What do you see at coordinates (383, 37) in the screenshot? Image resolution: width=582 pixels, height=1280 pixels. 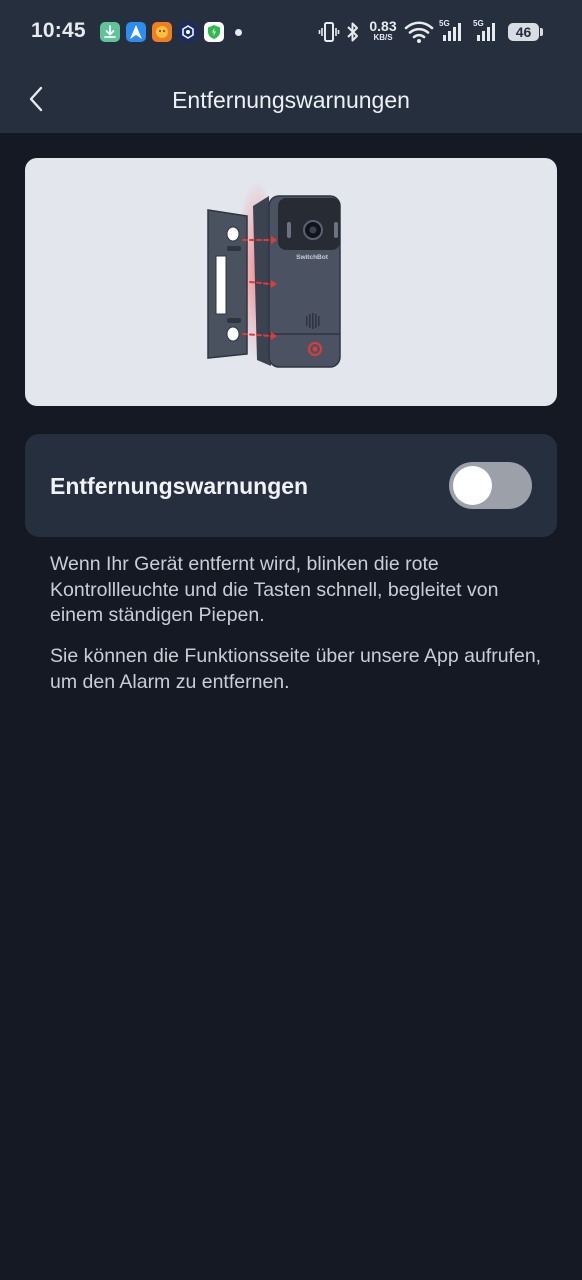 I see `network-speed-unit: KB/S` at bounding box center [383, 37].